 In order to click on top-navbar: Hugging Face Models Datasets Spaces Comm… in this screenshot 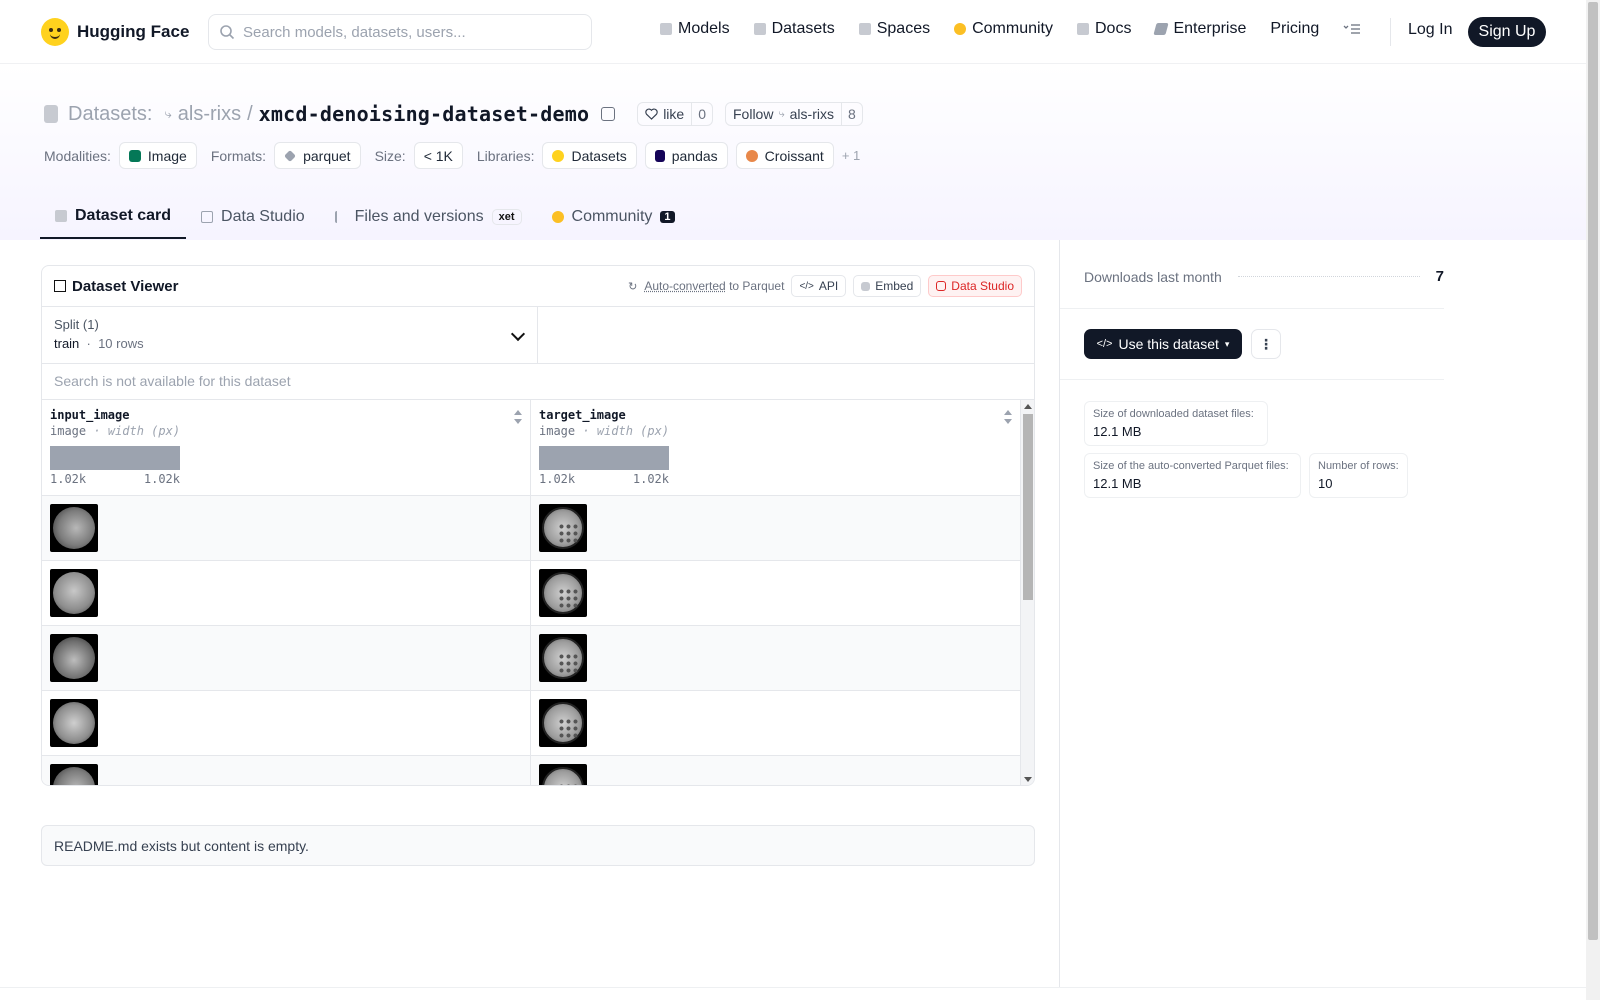, I will do `click(793, 32)`.